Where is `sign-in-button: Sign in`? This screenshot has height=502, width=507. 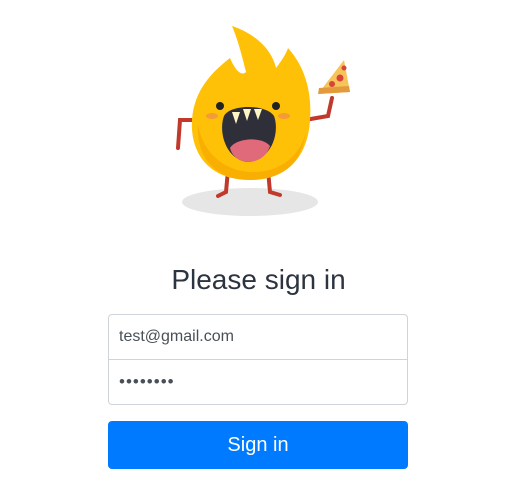 sign-in-button: Sign in is located at coordinates (258, 445).